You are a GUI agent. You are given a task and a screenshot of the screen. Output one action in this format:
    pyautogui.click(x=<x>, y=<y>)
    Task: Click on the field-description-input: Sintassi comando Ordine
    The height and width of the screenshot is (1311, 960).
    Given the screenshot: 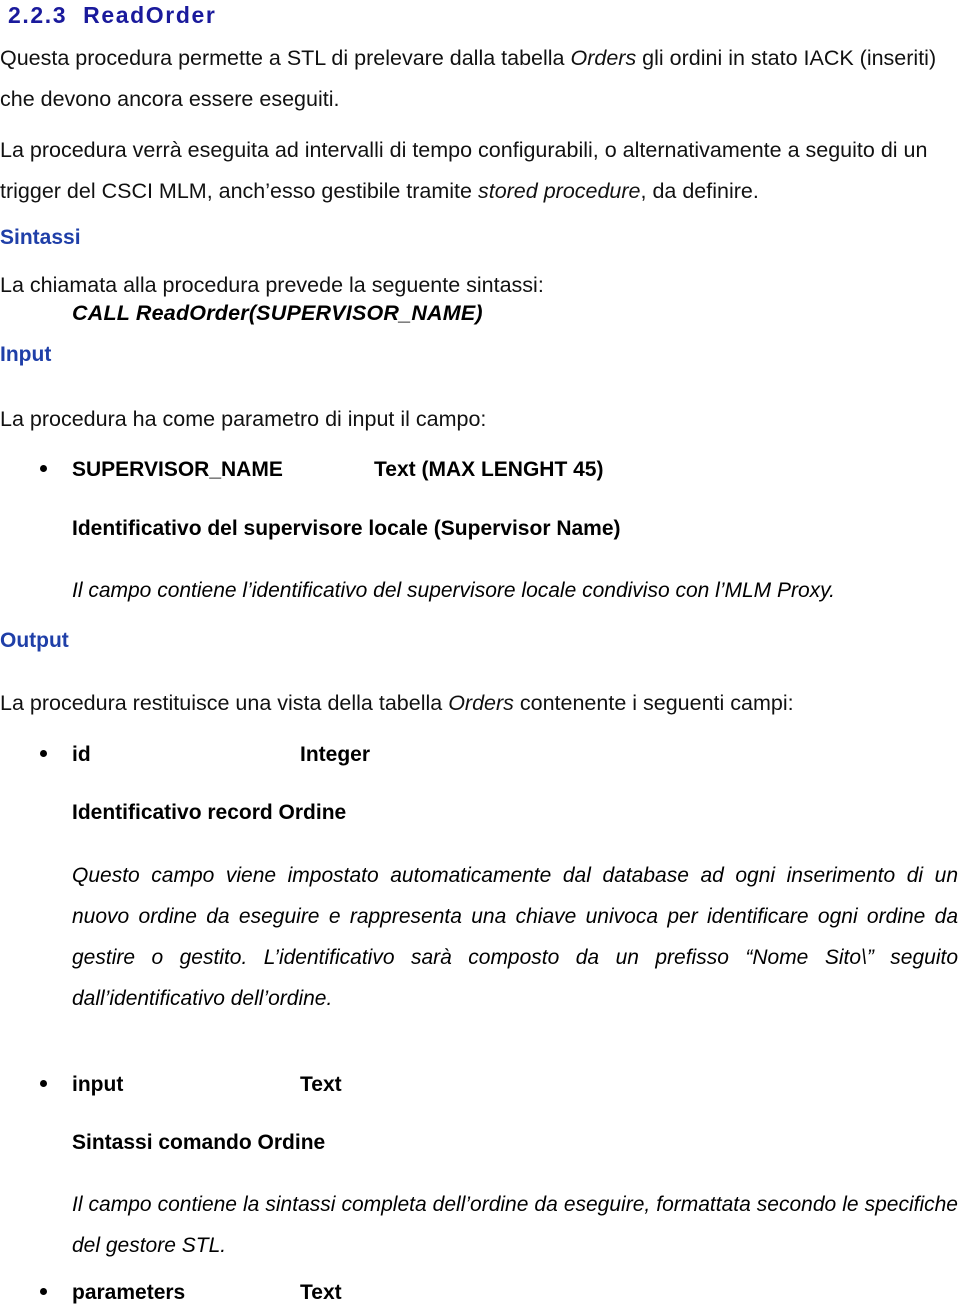 What is the action you would take?
    pyautogui.click(x=199, y=1142)
    